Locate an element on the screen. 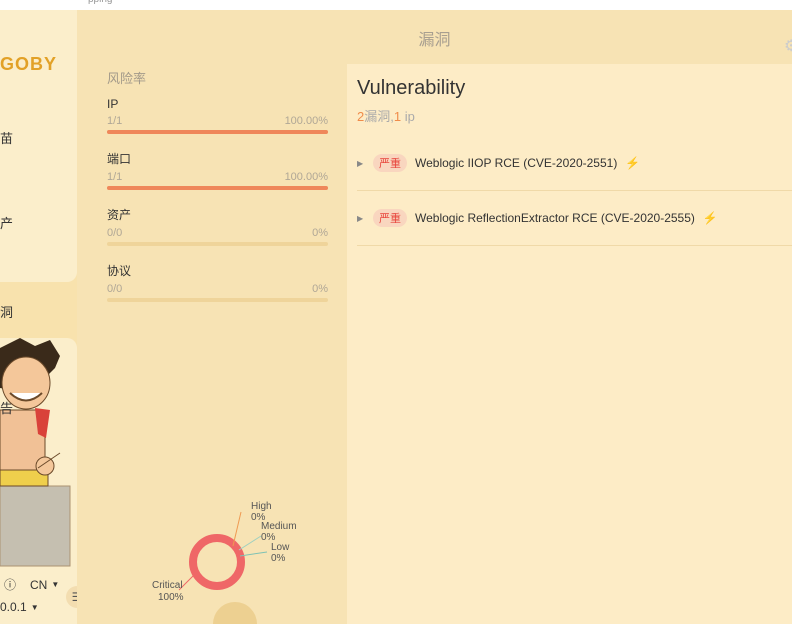  vulnerability-row: ▶ 严重 Weblogic IIOP RCE (CVE-2020-2551) ⚡ is located at coordinates (574, 163).